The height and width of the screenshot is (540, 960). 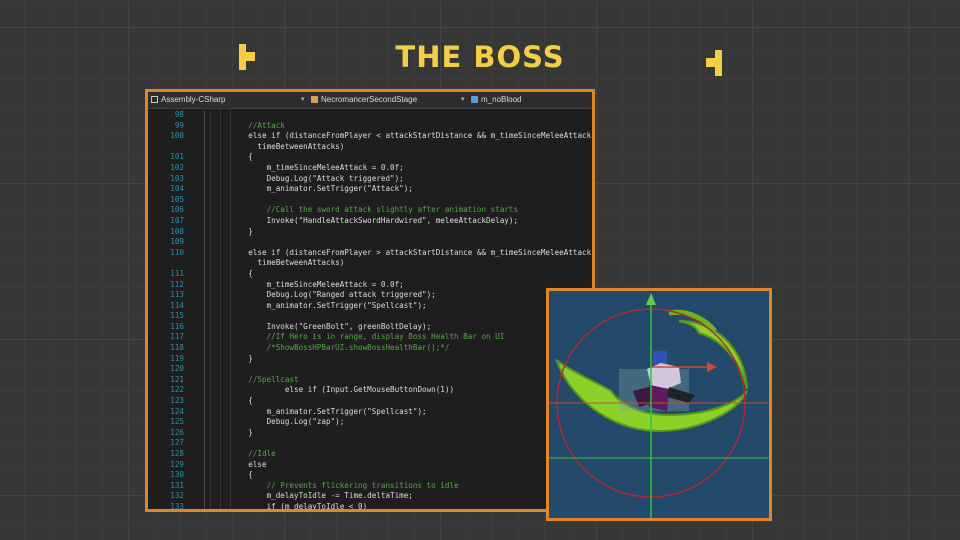 I want to click on code-line: 130 {, so click(x=370, y=475).